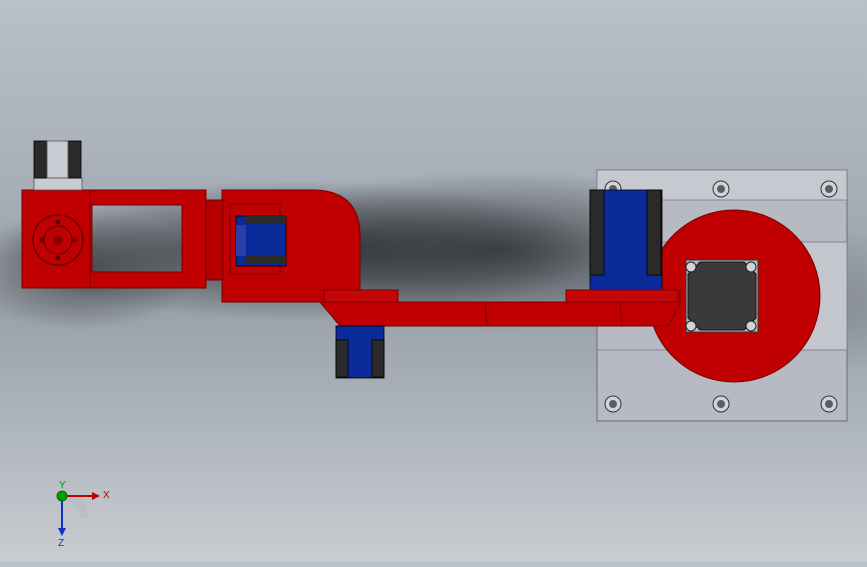  What do you see at coordinates (56, 214) in the screenshot?
I see `end-effector` at bounding box center [56, 214].